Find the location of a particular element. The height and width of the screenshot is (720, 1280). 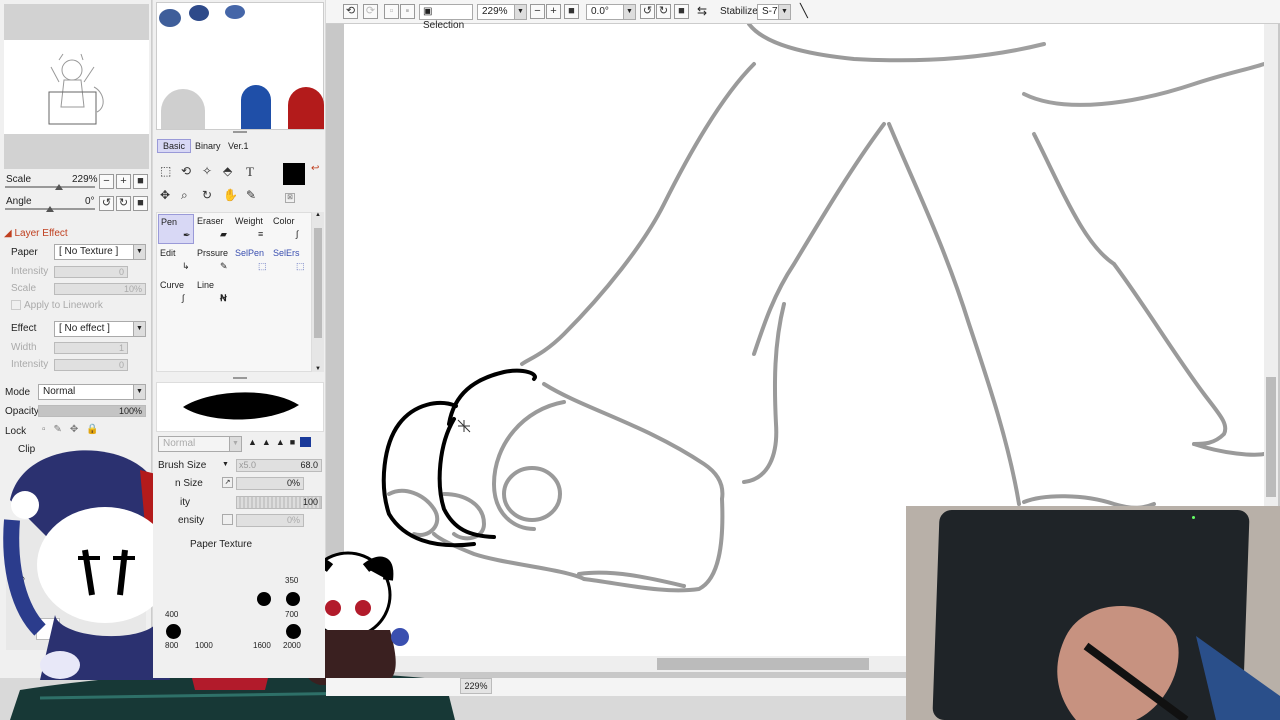

deselect-button: ▫ is located at coordinates (391, 11).